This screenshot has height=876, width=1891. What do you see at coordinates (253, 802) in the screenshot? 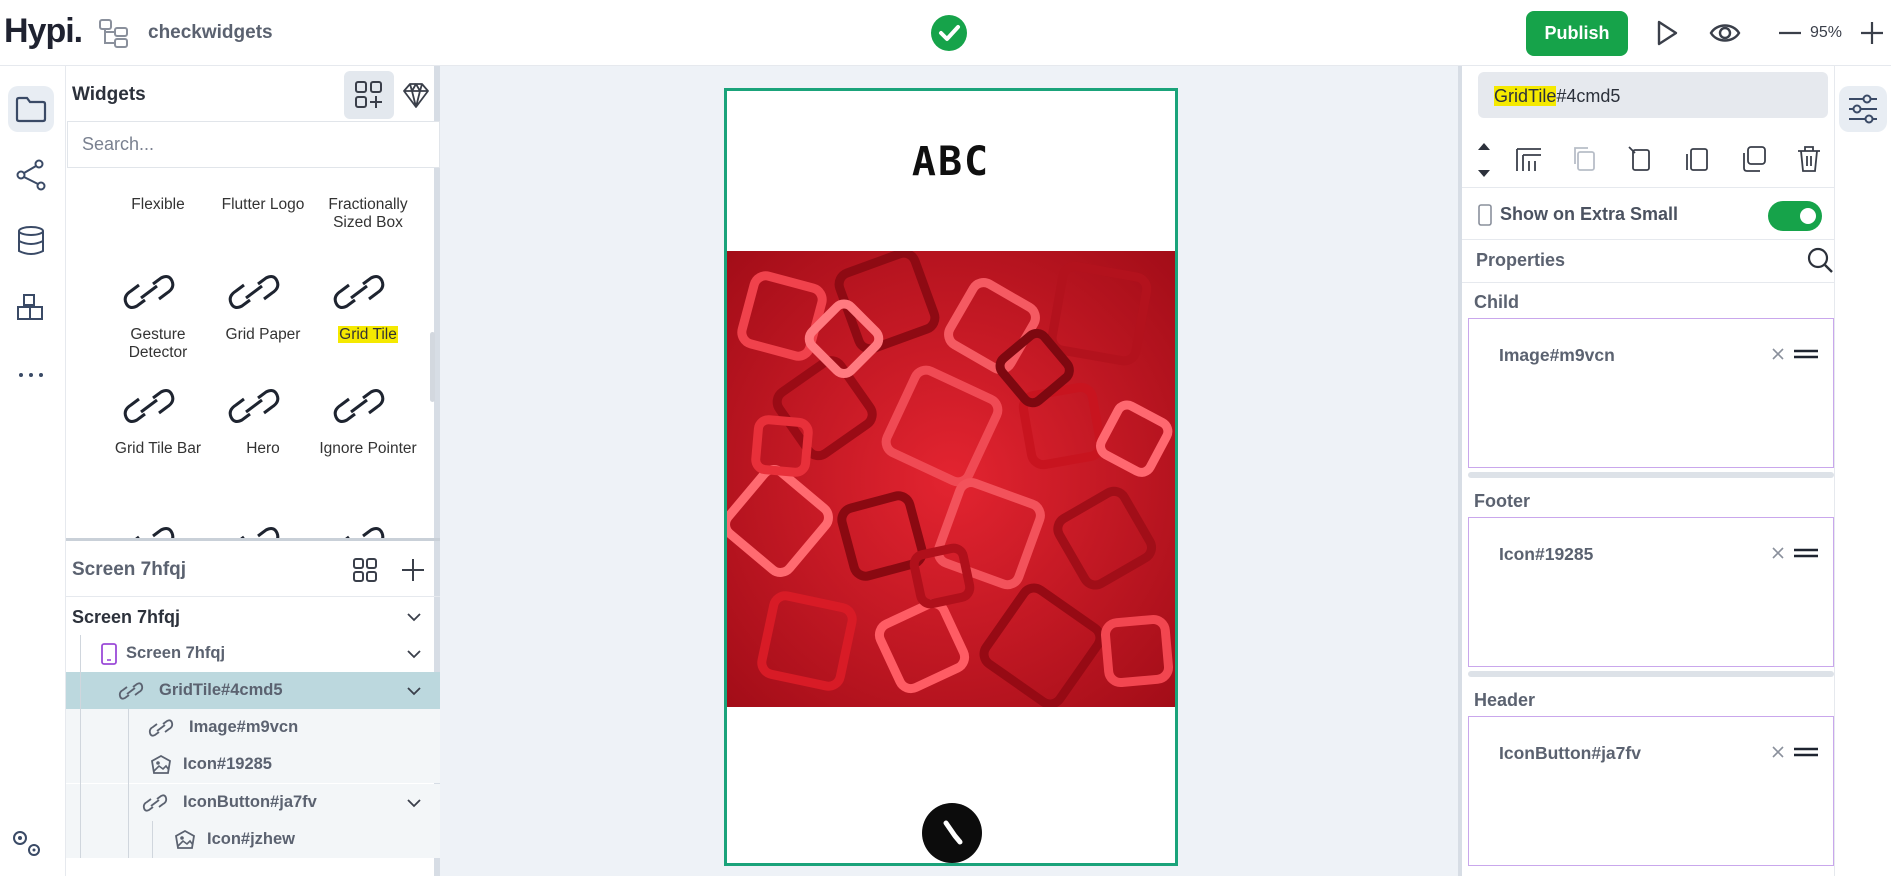
I see `tree-row-iconbutton: IconButton#ja7fv` at bounding box center [253, 802].